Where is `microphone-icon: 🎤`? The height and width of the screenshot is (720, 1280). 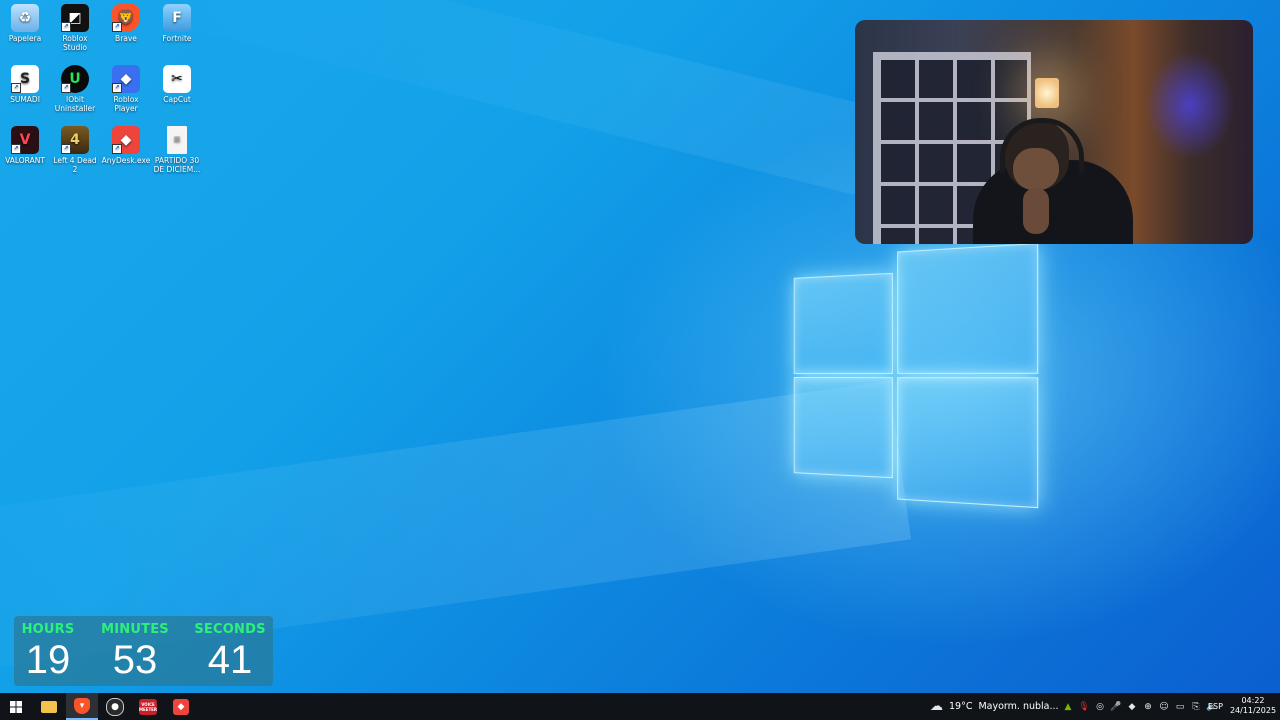 microphone-icon: 🎤 is located at coordinates (1116, 707).